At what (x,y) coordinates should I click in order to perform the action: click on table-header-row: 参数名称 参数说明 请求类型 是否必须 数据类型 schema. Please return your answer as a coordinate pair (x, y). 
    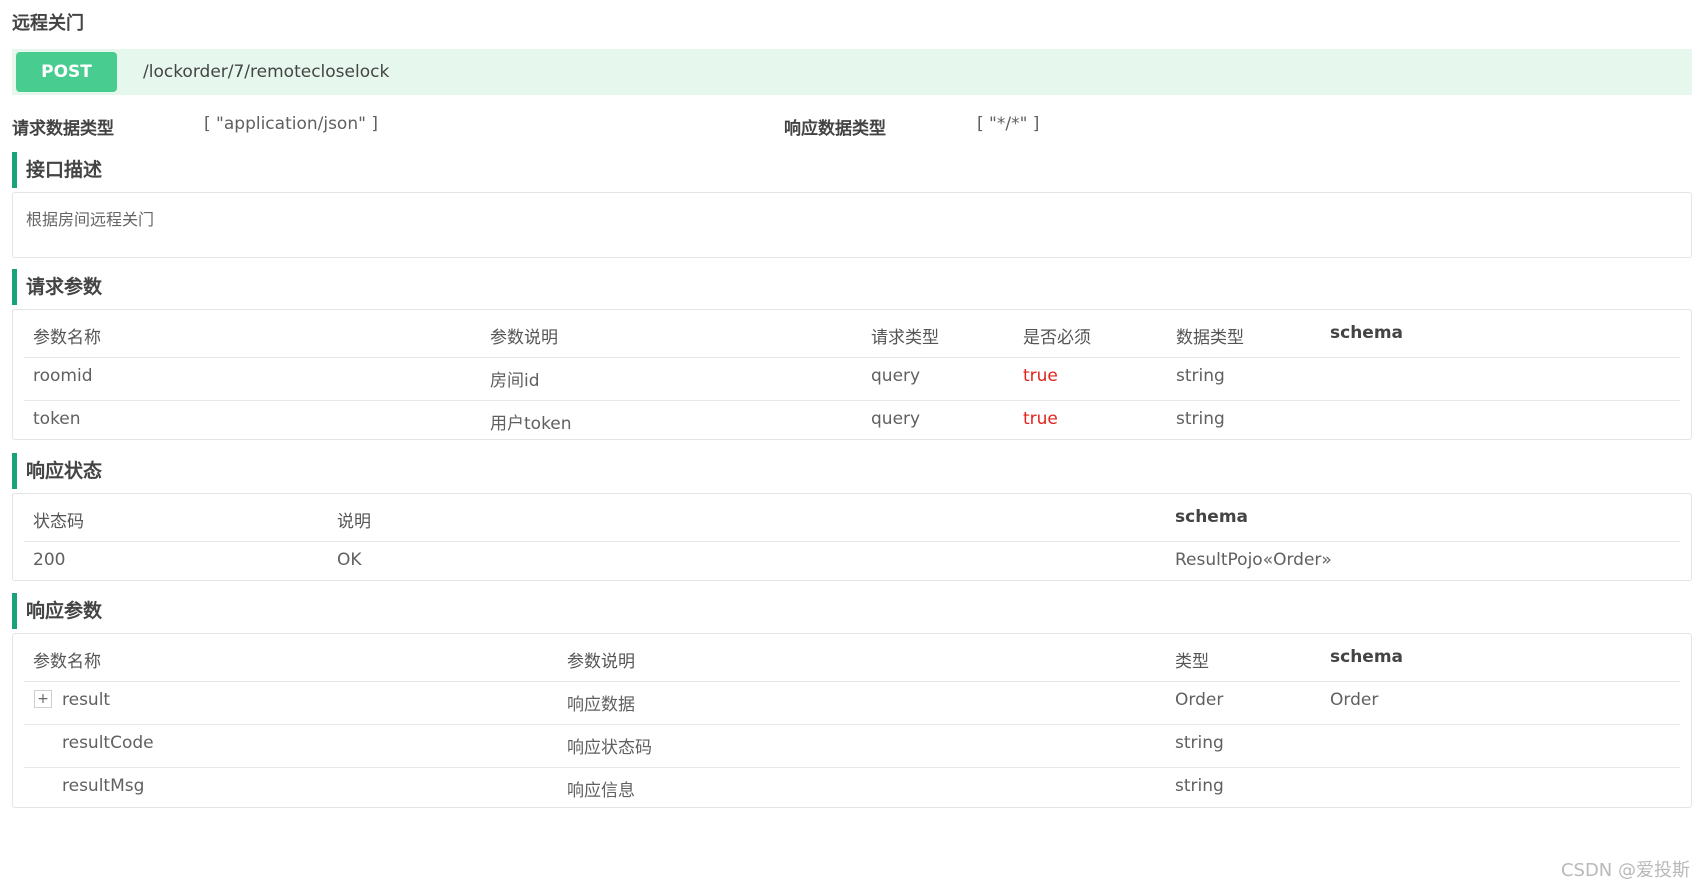
    Looking at the image, I should click on (852, 334).